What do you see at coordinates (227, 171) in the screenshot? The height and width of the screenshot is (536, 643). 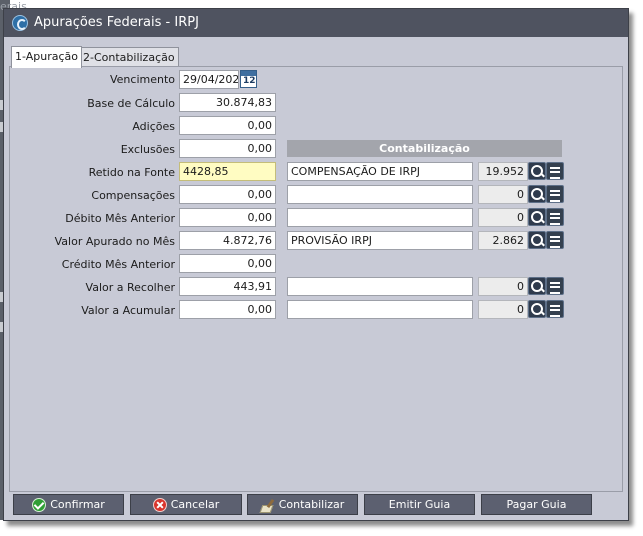 I see `retido-fonte-field: 4428,85` at bounding box center [227, 171].